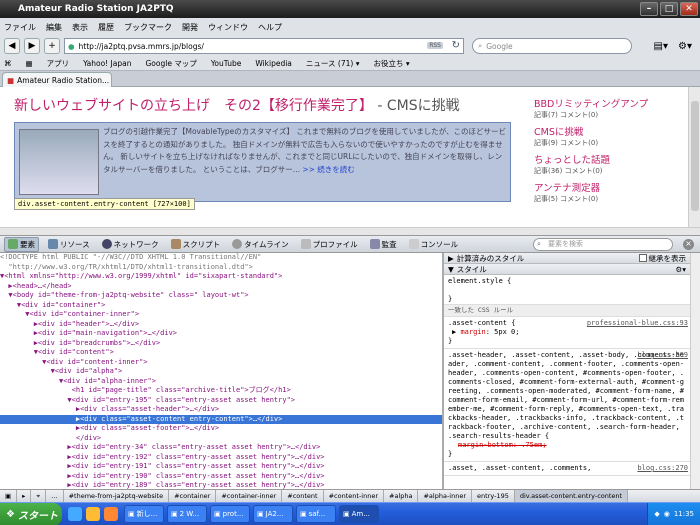 The height and width of the screenshot is (525, 700). I want to click on breadcrumb-item: #alpha-inner, so click(445, 496).